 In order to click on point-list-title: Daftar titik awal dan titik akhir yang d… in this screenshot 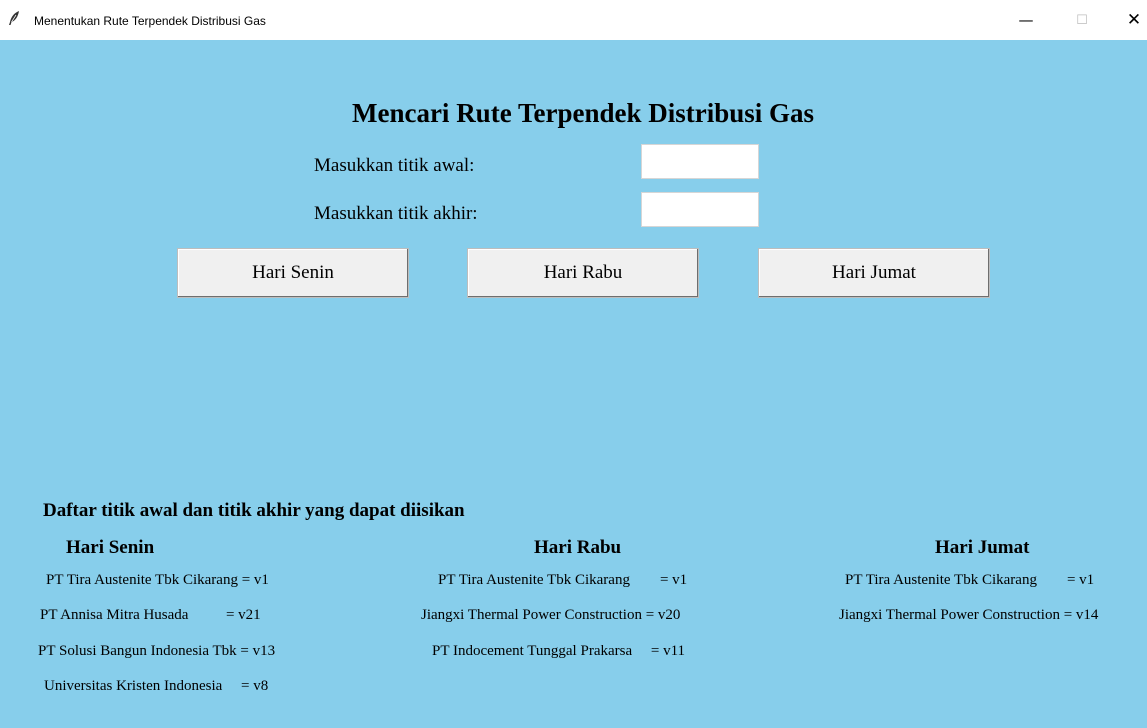, I will do `click(254, 510)`.